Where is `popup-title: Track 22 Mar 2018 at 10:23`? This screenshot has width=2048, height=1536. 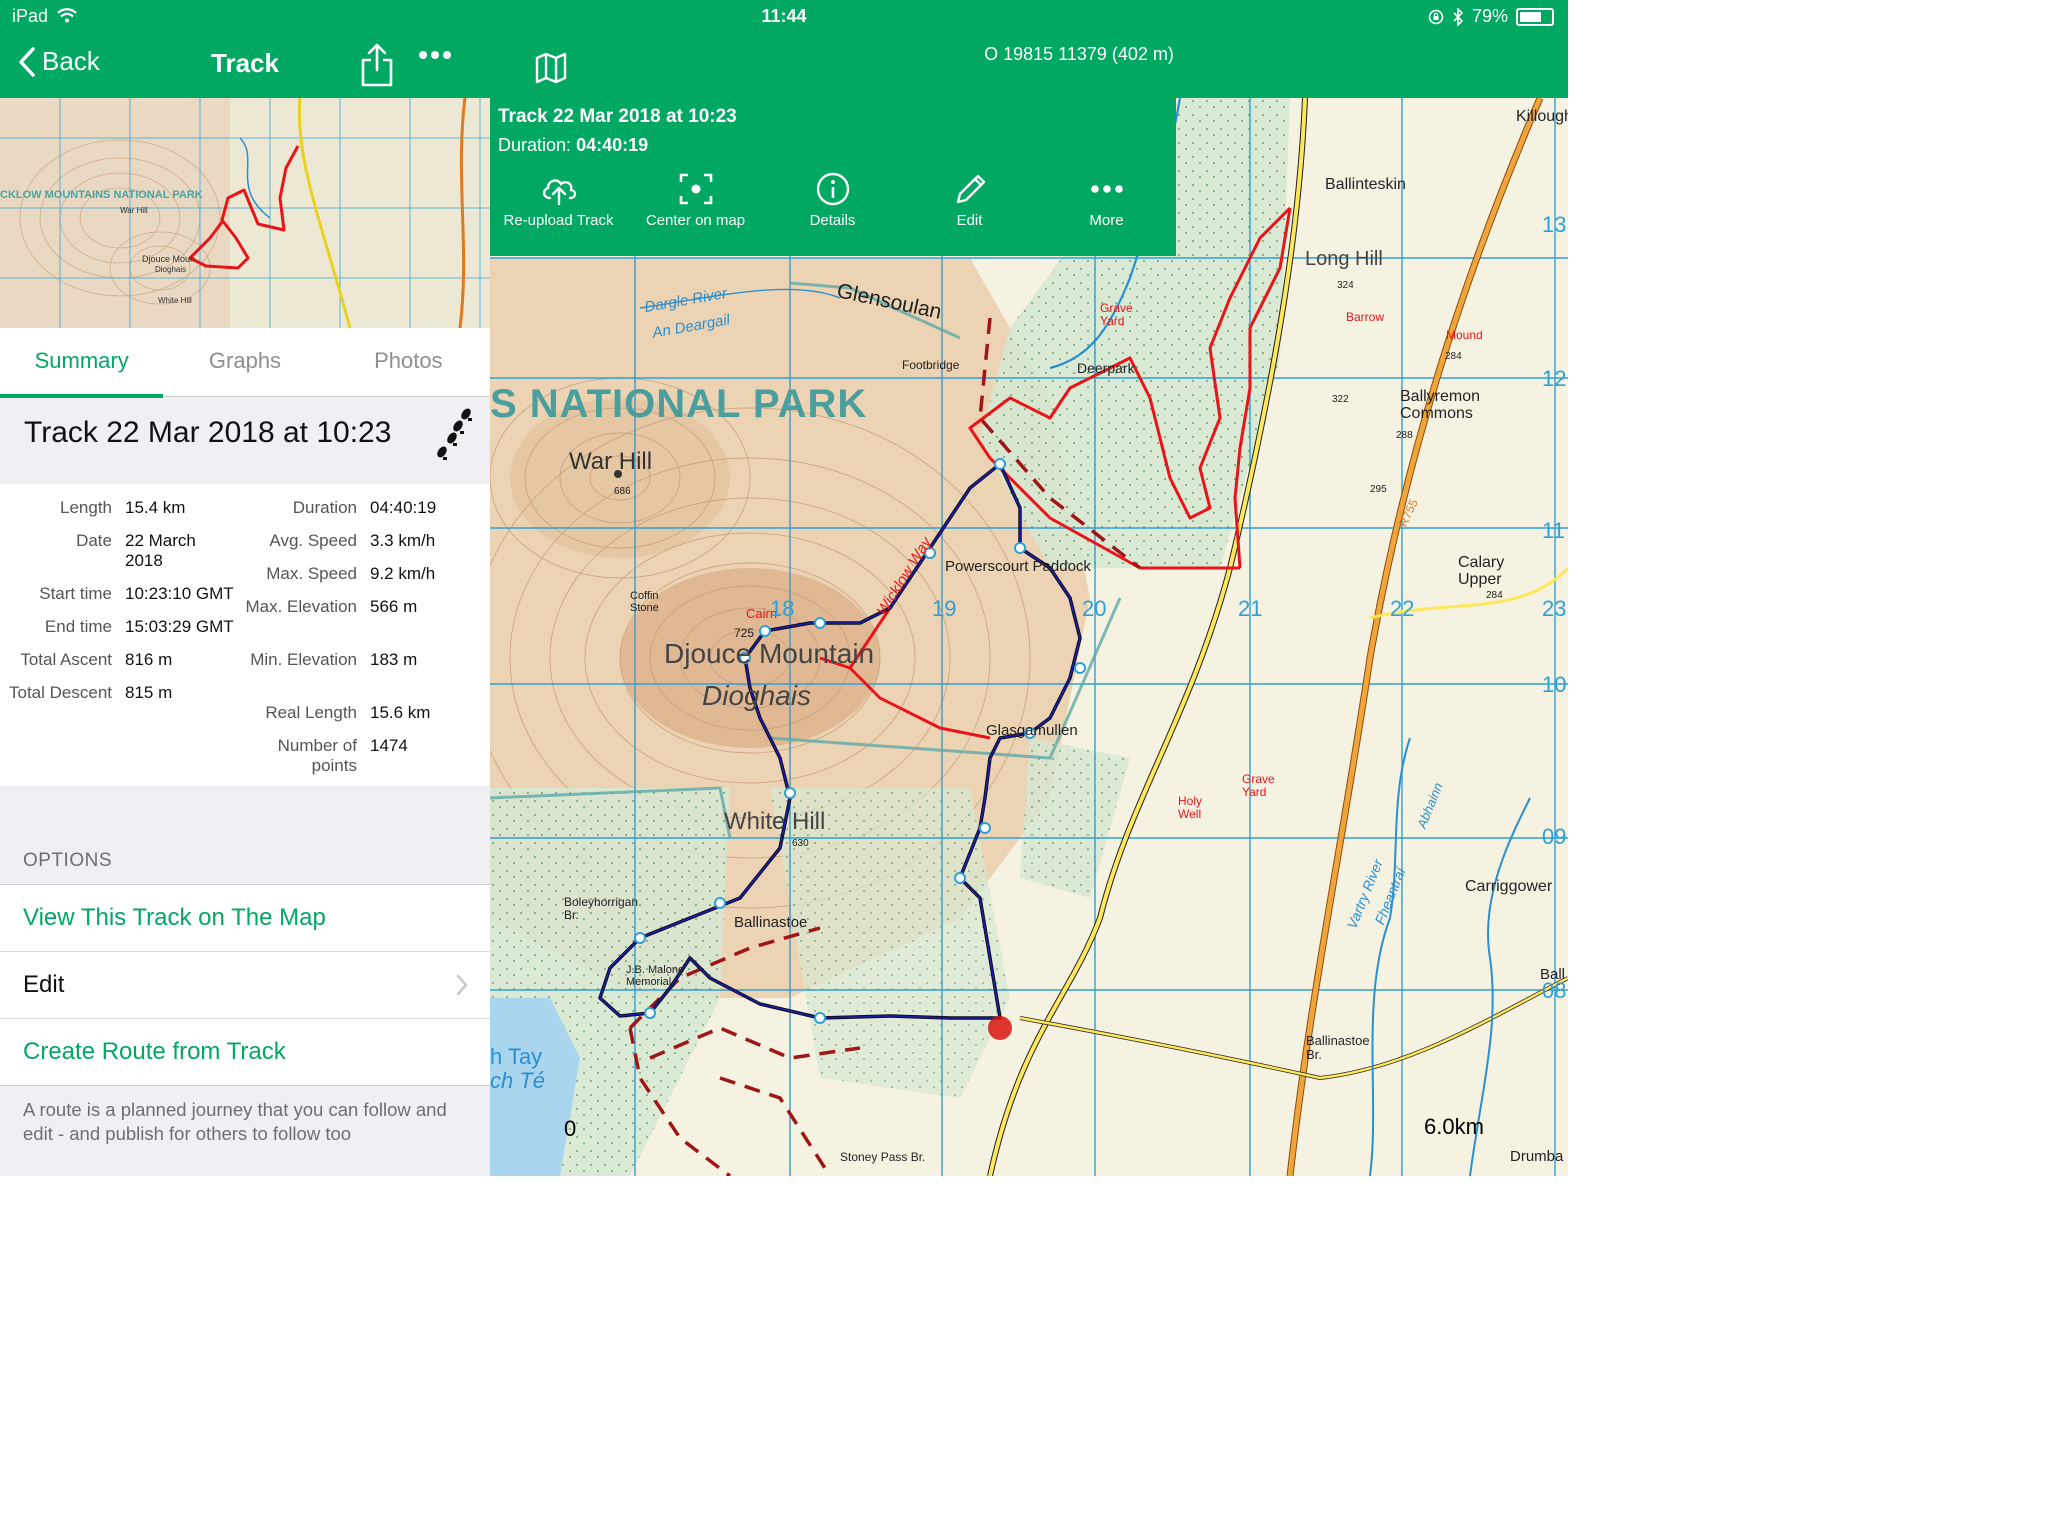
popup-title: Track 22 Mar 2018 at 10:23 is located at coordinates (617, 116).